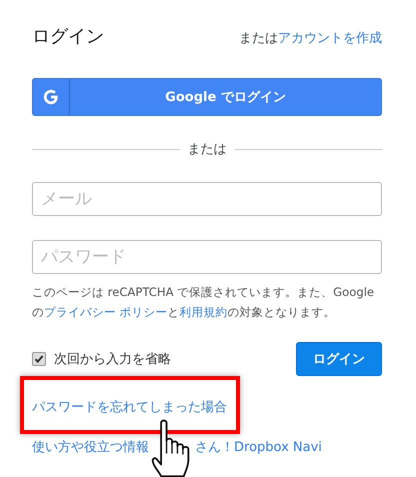  I want to click on login-button: ログイン, so click(339, 359).